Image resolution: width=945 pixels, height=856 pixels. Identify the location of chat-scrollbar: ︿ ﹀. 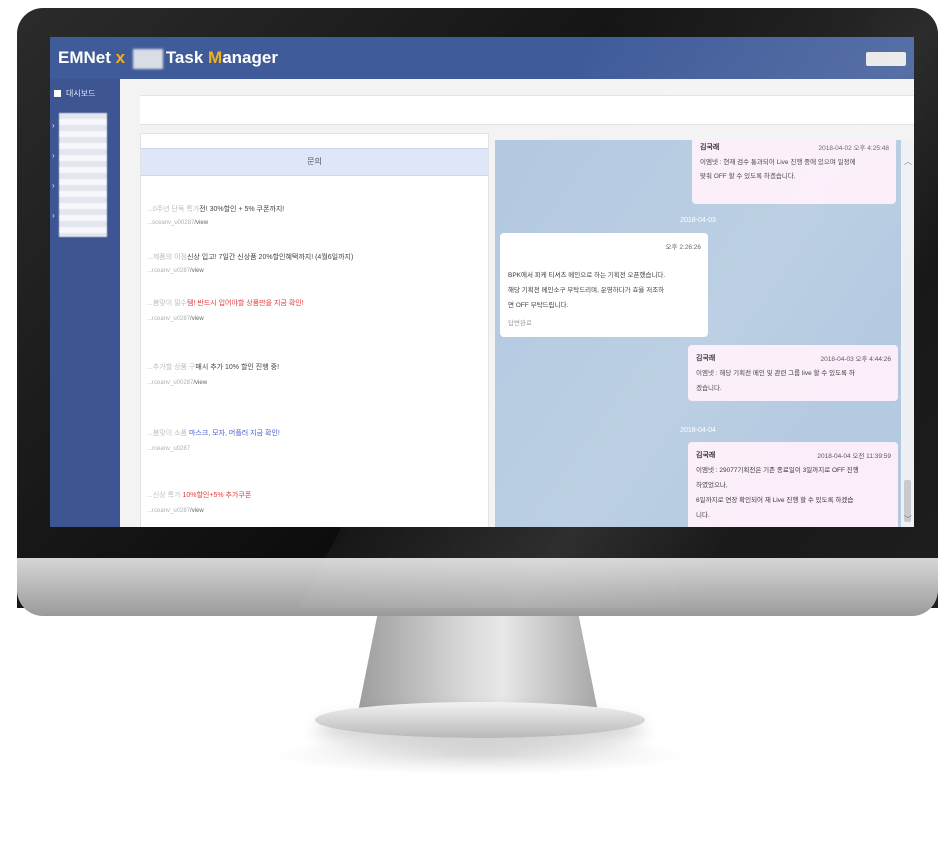
(907, 333).